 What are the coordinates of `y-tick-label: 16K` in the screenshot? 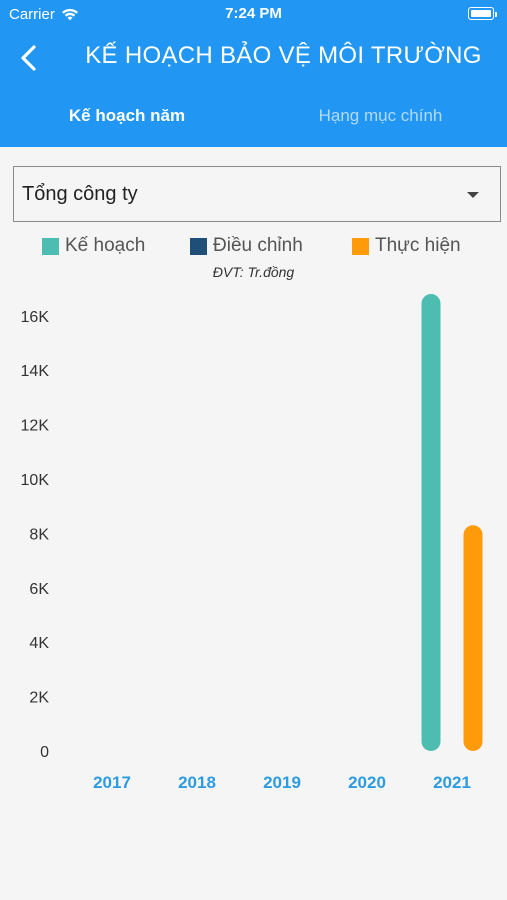 It's located at (35, 317).